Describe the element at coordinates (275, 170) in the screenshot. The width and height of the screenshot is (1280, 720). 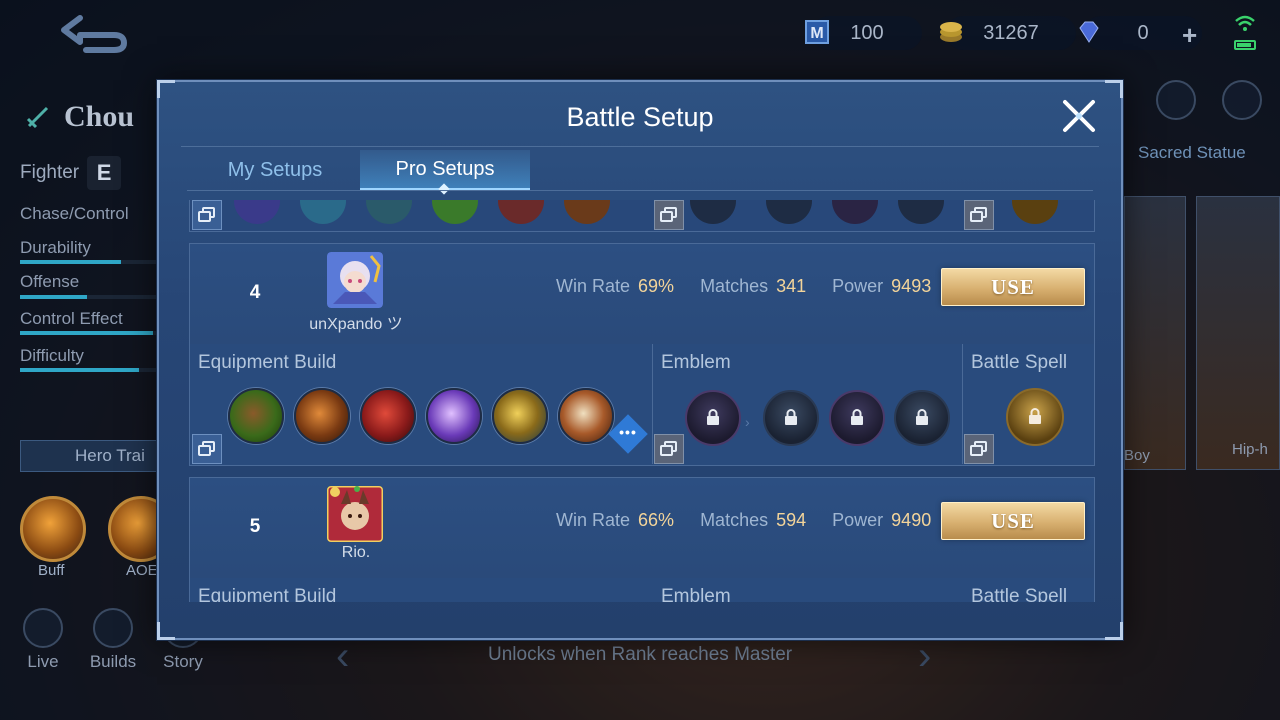
I see `tab-my-setups: My Setups` at that location.